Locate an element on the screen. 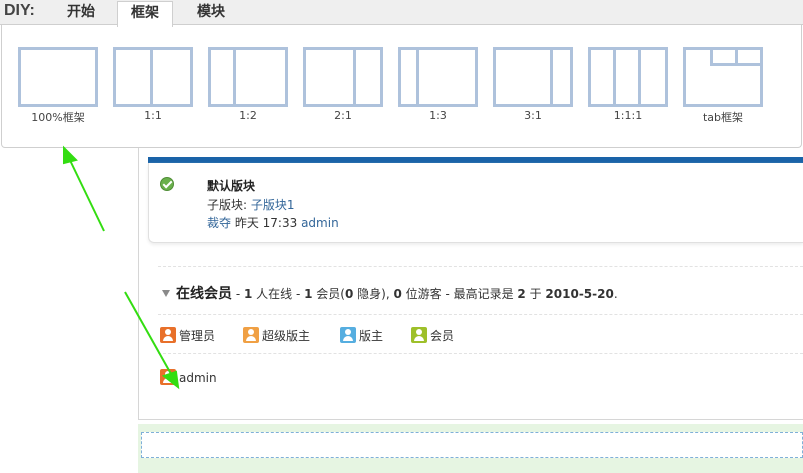  tab-start: 开始 is located at coordinates (81, 13).